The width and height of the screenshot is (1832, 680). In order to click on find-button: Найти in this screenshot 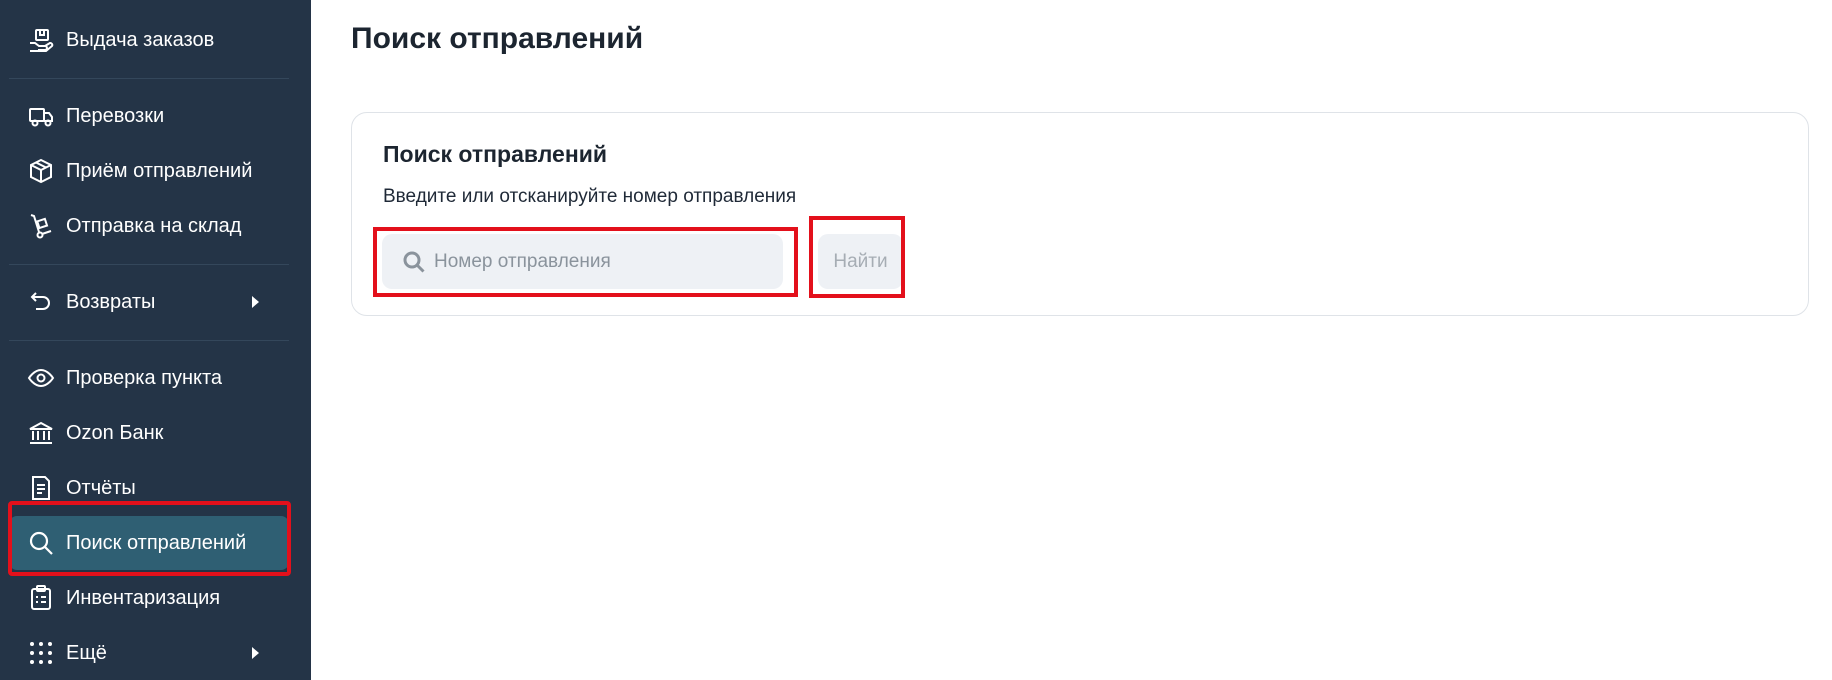, I will do `click(860, 261)`.